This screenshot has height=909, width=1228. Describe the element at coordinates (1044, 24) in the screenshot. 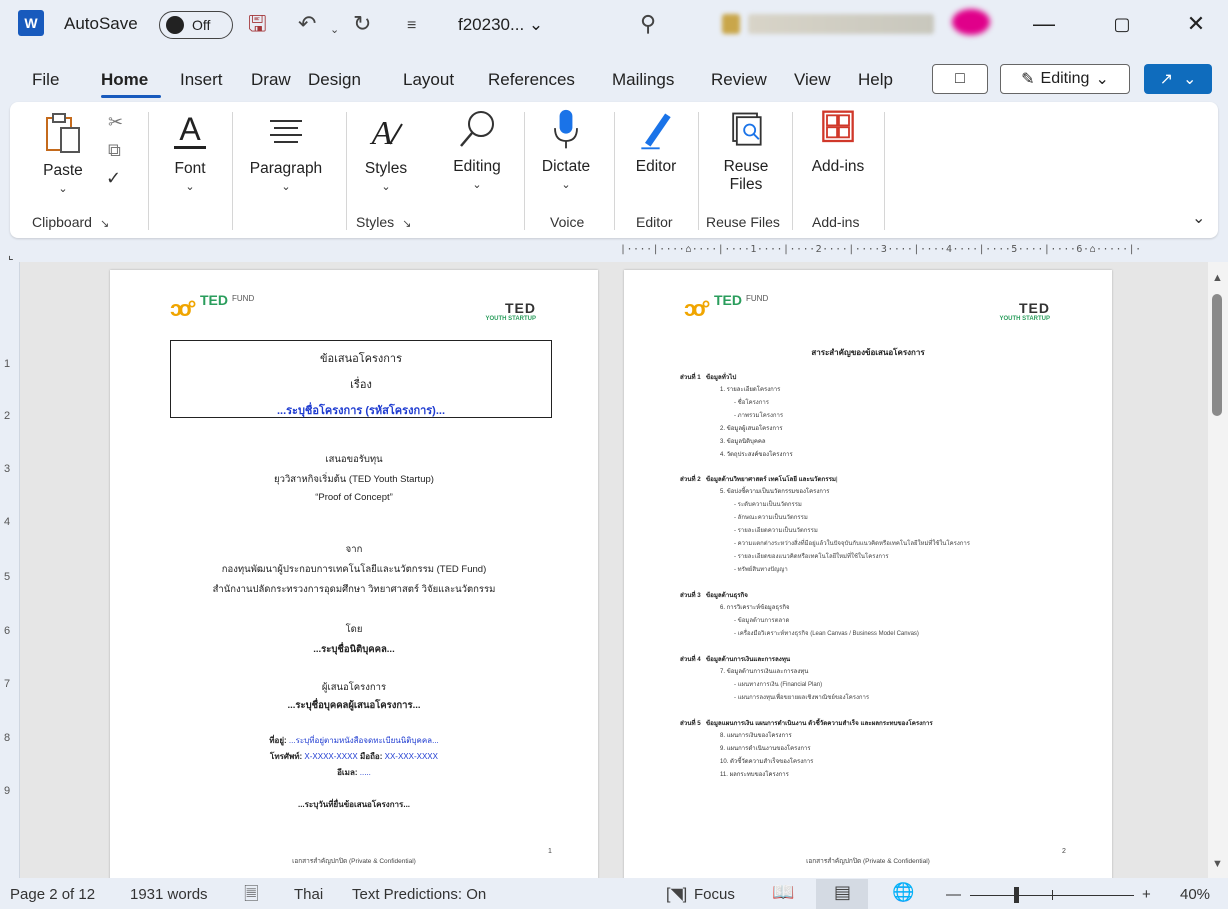

I see `minimize-button: —` at that location.